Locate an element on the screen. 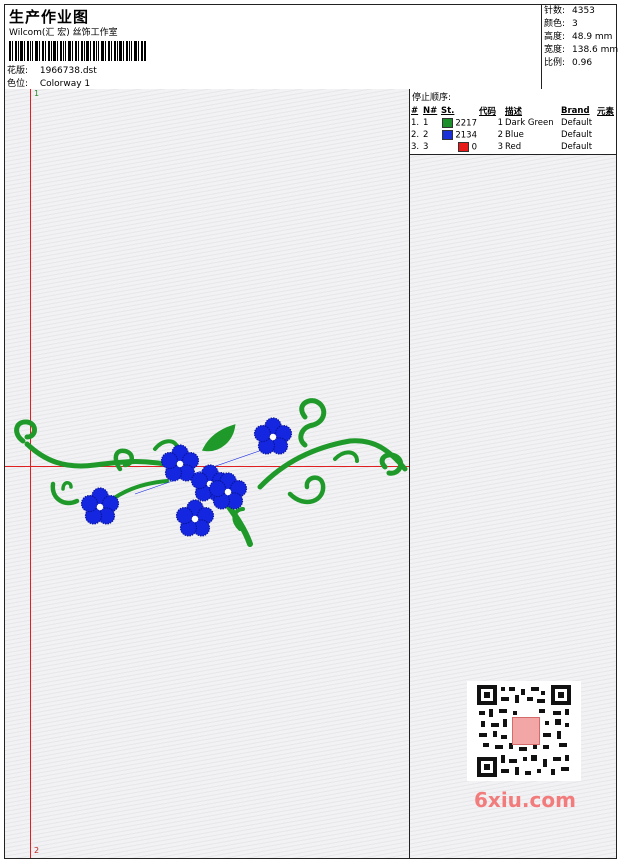 The width and height of the screenshot is (620, 861). design-label: 花版: is located at coordinates (18, 71).